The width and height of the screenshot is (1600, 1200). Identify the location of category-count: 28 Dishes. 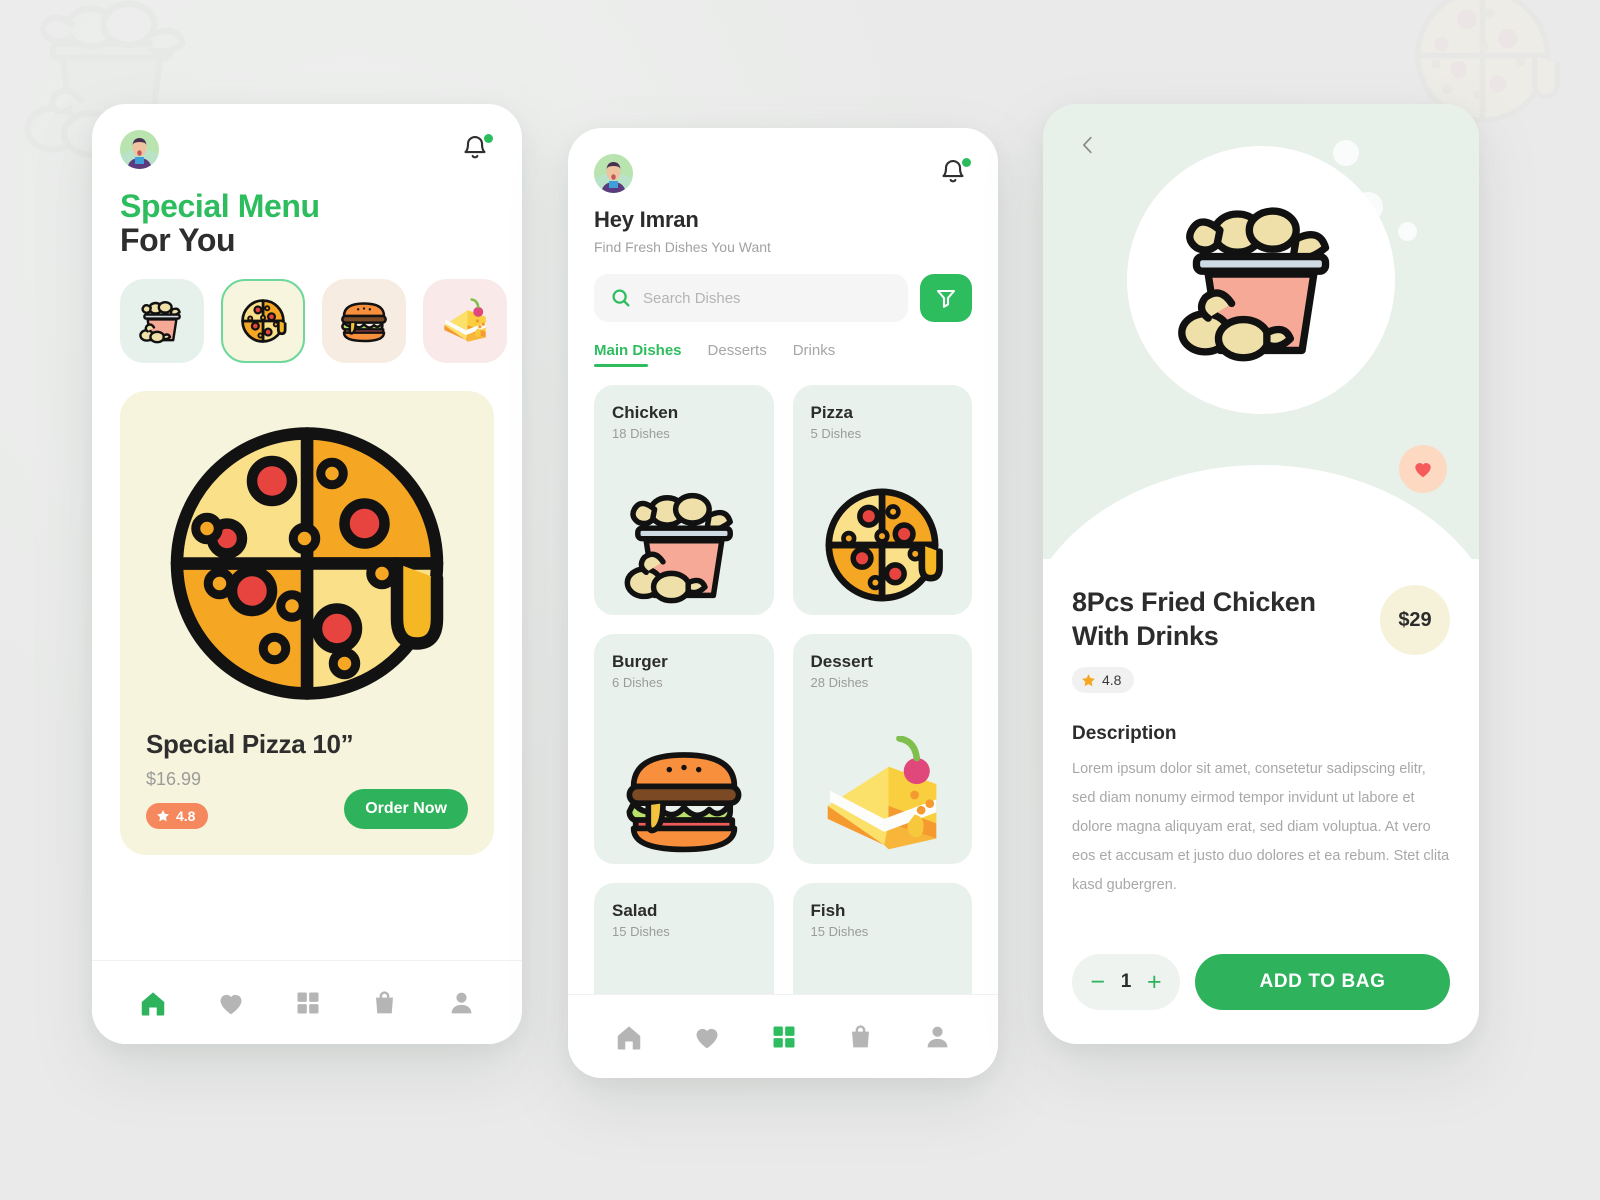
(839, 682).